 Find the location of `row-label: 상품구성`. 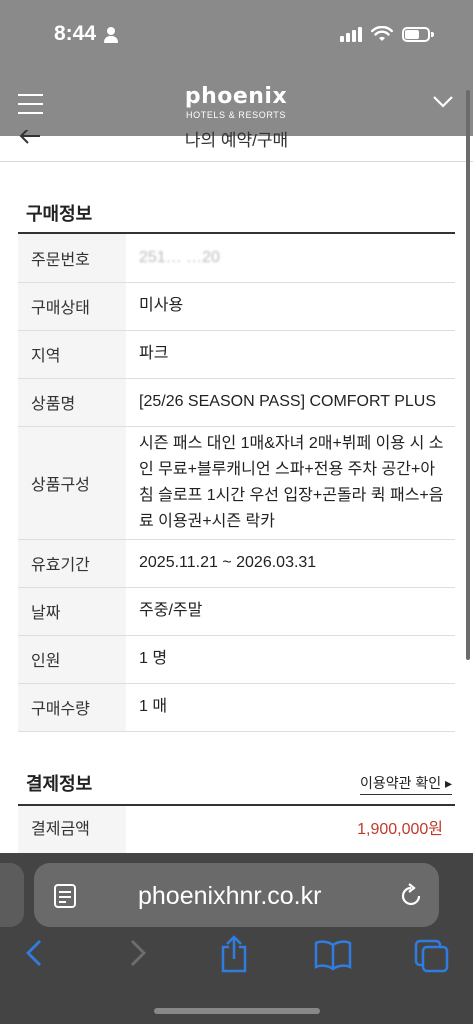

row-label: 상품구성 is located at coordinates (72, 483).